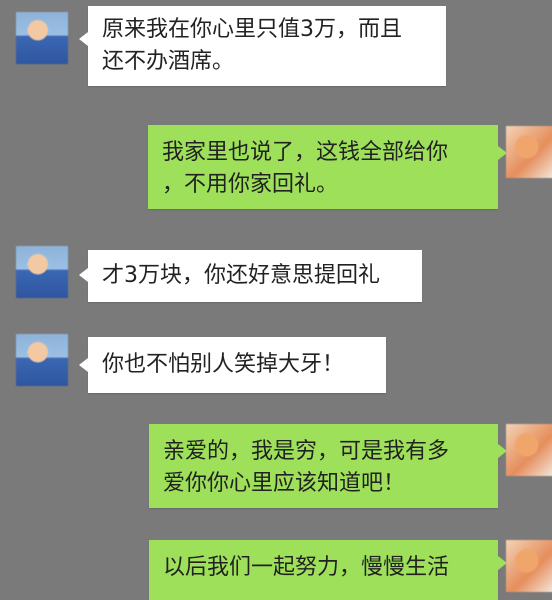 The width and height of the screenshot is (552, 600). What do you see at coordinates (323, 466) in the screenshot?
I see `message-bubble-outgoing: 亲爱的，我是穷，可是我有多 爱你你心里应该知道吧！` at bounding box center [323, 466].